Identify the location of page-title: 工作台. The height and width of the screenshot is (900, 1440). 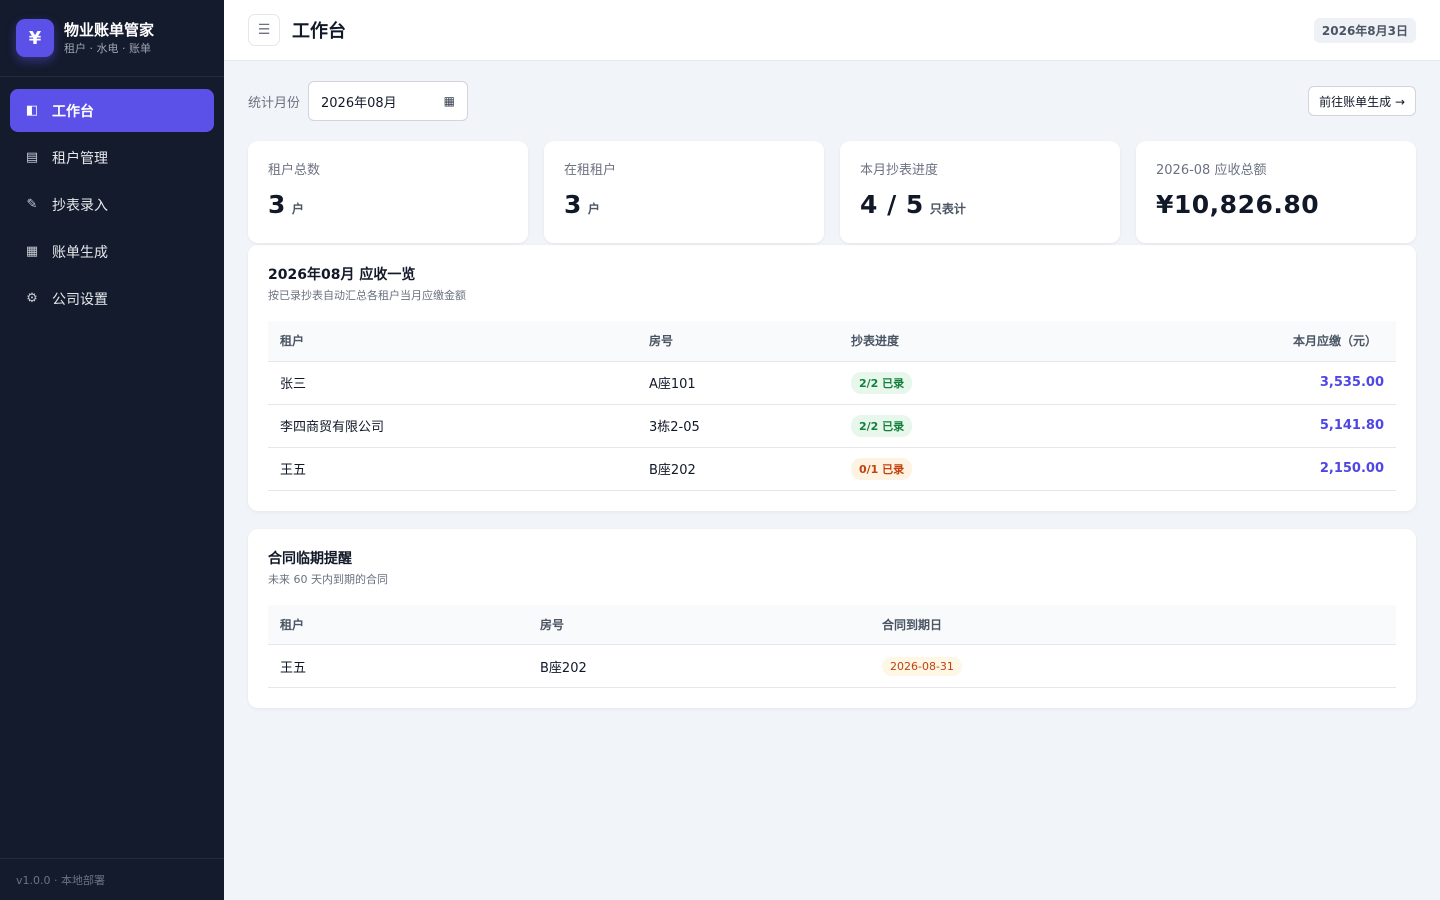
(319, 31).